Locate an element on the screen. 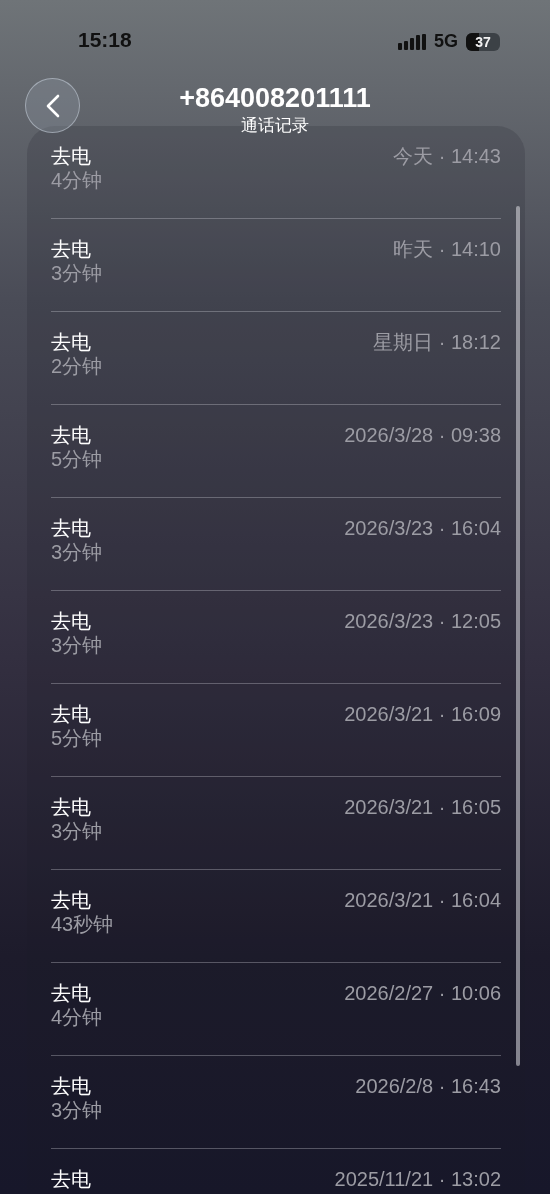 This screenshot has height=1194, width=550. call-time: 2025/11/21 · 13:02 is located at coordinates (417, 1179).